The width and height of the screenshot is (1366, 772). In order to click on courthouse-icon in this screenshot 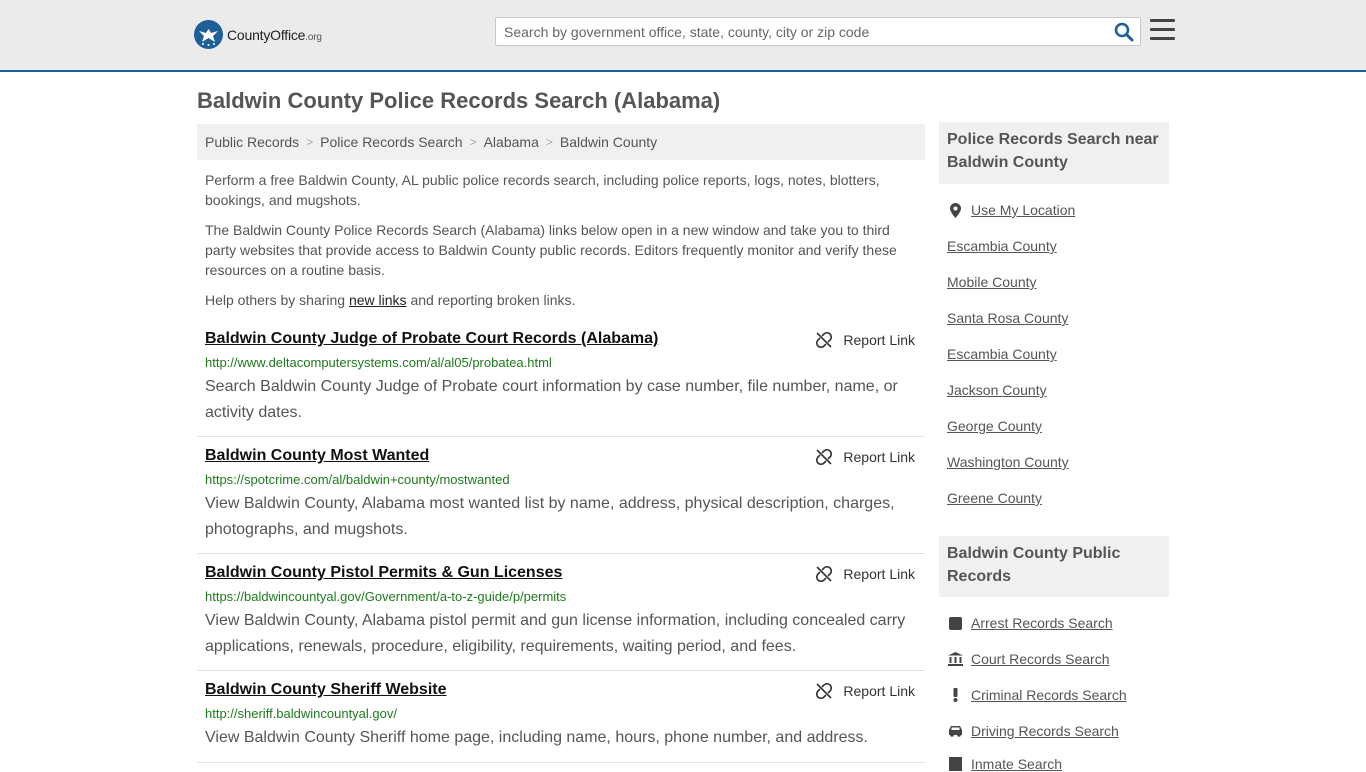, I will do `click(955, 659)`.